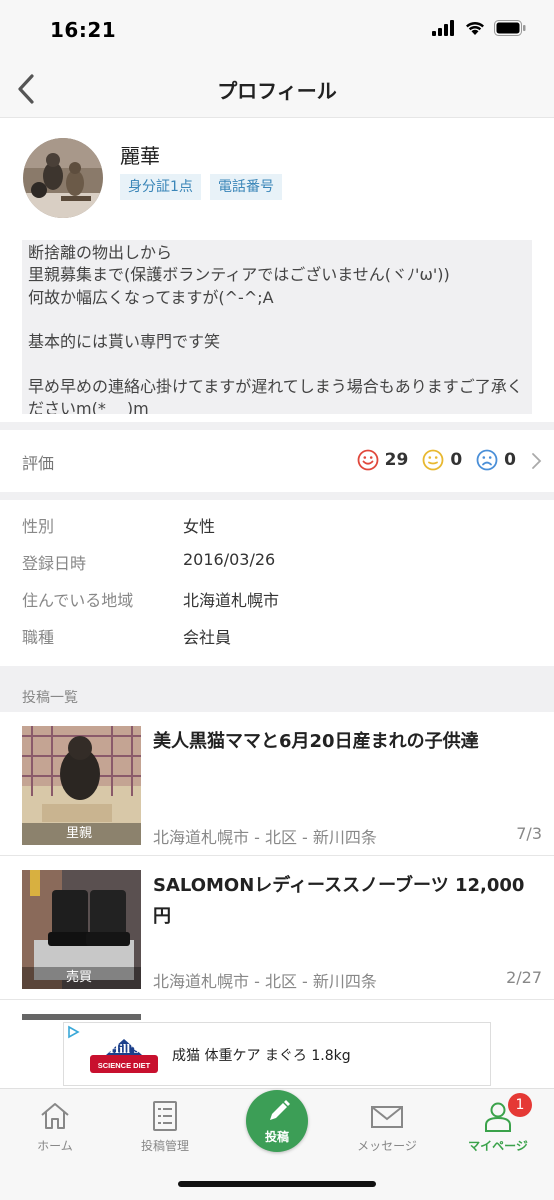 Image resolution: width=554 pixels, height=1200 pixels. I want to click on rating-scores: 29 0 0, so click(432, 460).